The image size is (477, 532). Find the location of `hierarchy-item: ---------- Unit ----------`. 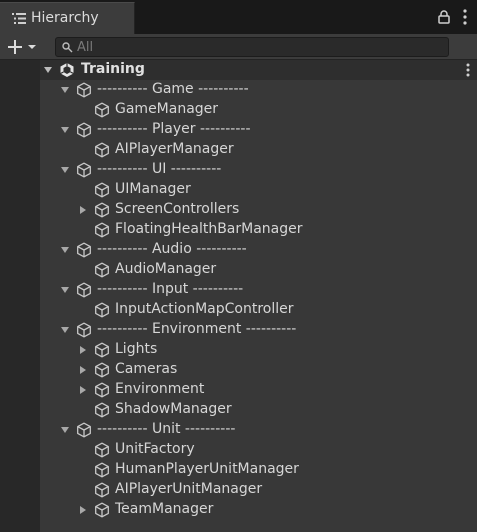

hierarchy-item: ---------- Unit ---------- is located at coordinates (238, 430).